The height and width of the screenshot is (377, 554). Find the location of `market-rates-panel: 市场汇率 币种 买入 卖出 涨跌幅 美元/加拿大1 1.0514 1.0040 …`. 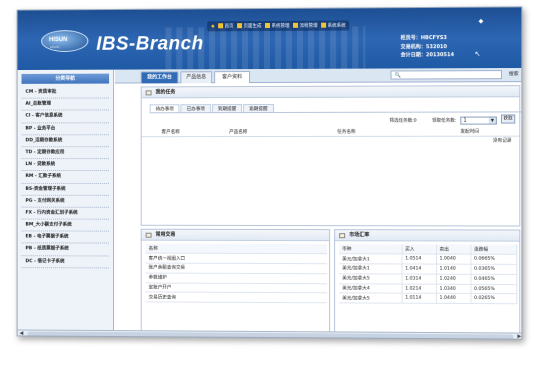

market-rates-panel: 市场汇率 币种 买入 卖出 涨跌幅 美元/加拿大1 1.0514 1.0040 … is located at coordinates (427, 284).